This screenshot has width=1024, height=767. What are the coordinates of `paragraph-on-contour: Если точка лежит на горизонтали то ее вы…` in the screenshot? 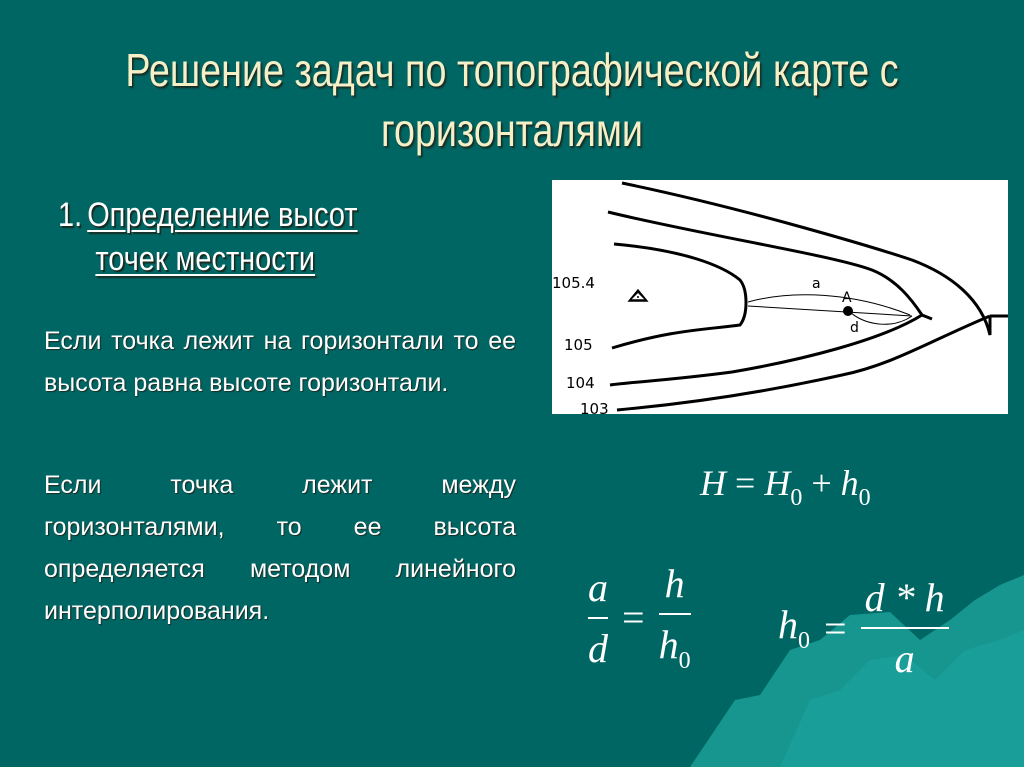 It's located at (280, 362).